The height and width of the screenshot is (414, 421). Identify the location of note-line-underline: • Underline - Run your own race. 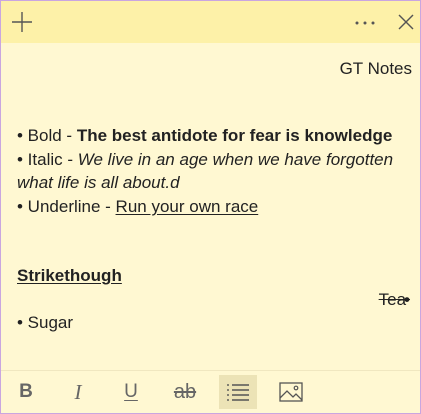
(137, 206).